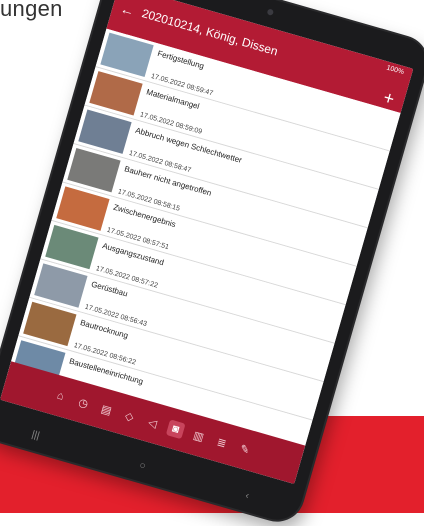 This screenshot has height=526, width=424. I want to click on cropped-heading-text: ungen, so click(31, 10).